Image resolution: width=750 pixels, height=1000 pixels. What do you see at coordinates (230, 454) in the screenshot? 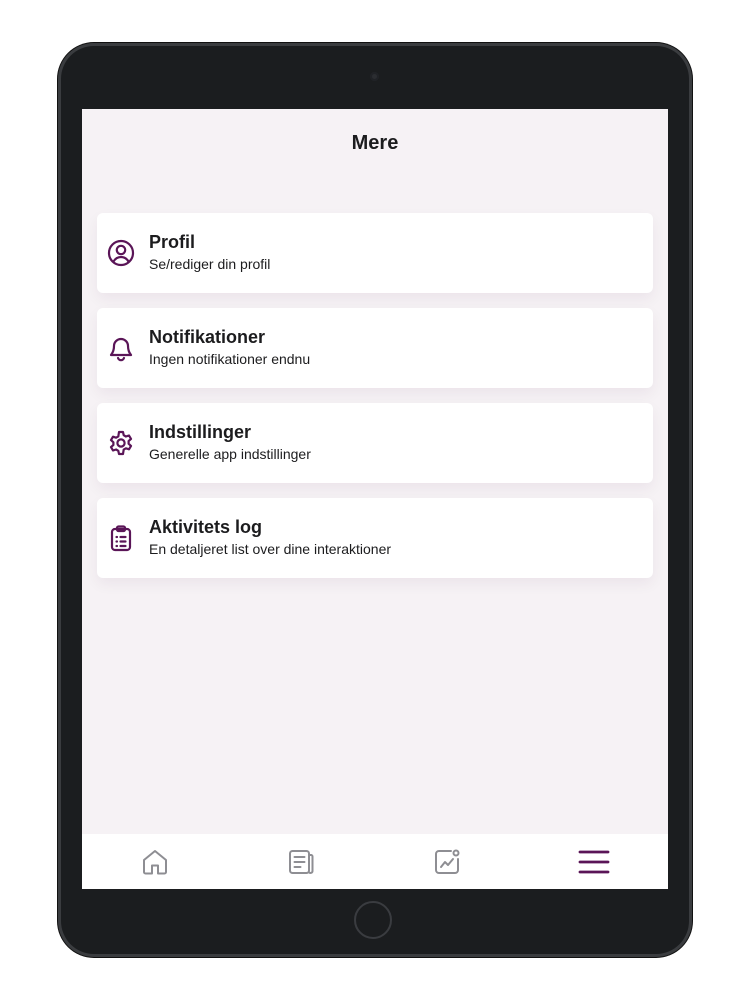
I see `menu-item-subtitle: Generelle app indstillinger` at bounding box center [230, 454].